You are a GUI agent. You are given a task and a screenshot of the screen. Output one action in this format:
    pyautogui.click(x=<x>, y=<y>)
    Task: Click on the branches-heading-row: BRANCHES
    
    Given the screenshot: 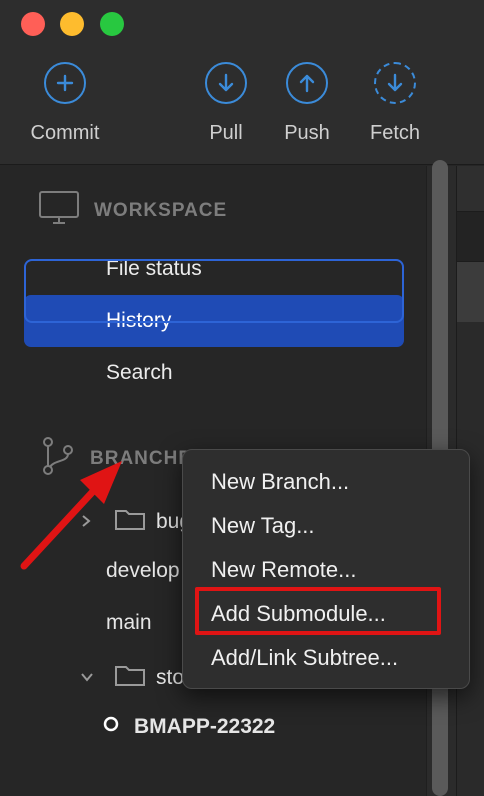 What is the action you would take?
    pyautogui.click(x=123, y=459)
    